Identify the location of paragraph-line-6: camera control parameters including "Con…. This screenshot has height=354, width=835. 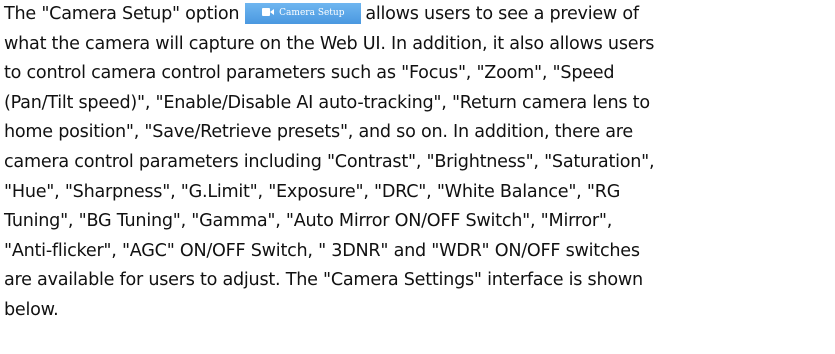
(329, 161).